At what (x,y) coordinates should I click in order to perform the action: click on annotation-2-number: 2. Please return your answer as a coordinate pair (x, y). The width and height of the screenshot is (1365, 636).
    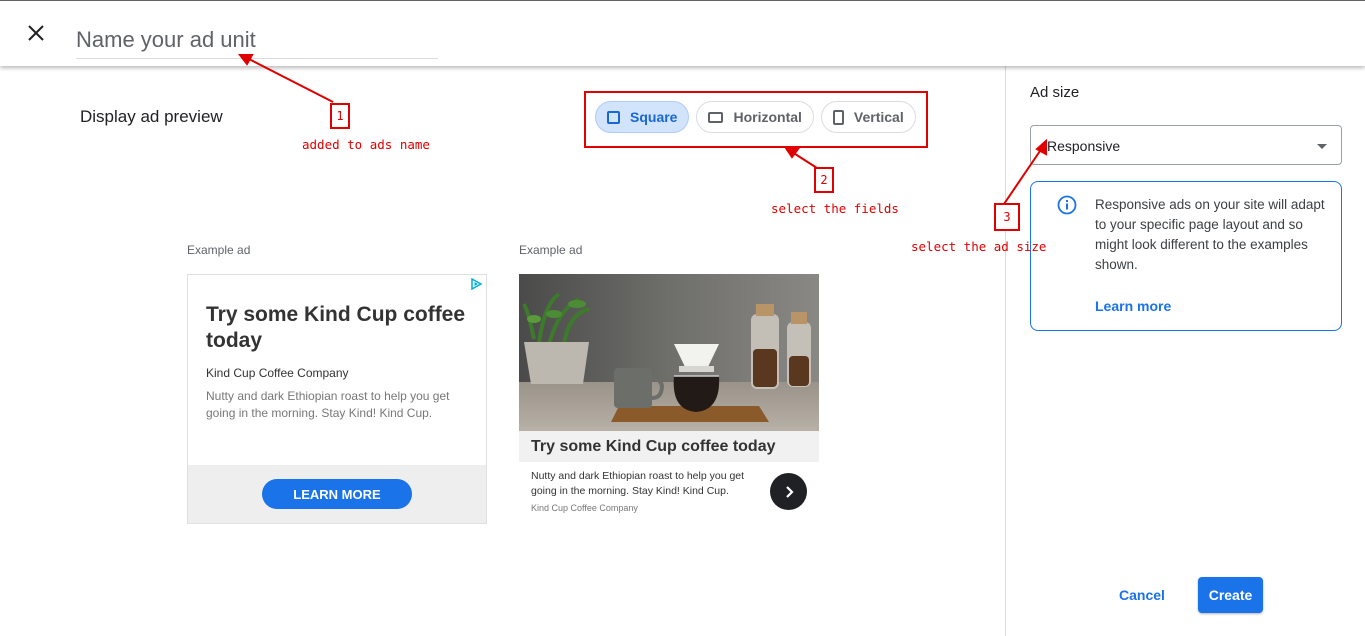
    Looking at the image, I should click on (824, 180).